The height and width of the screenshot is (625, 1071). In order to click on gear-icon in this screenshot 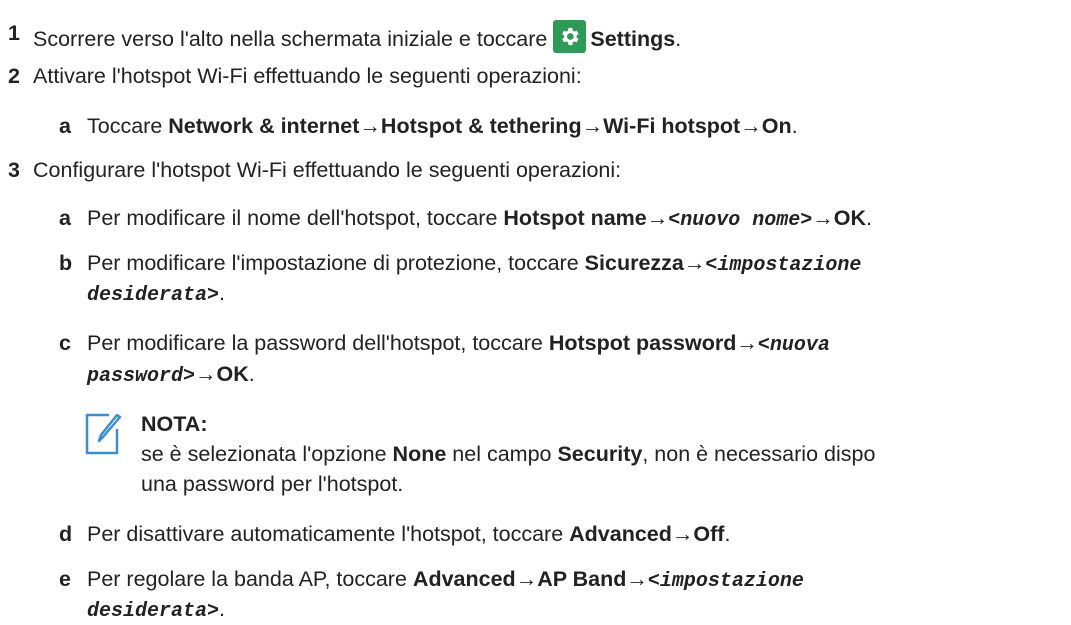, I will do `click(570, 36)`.